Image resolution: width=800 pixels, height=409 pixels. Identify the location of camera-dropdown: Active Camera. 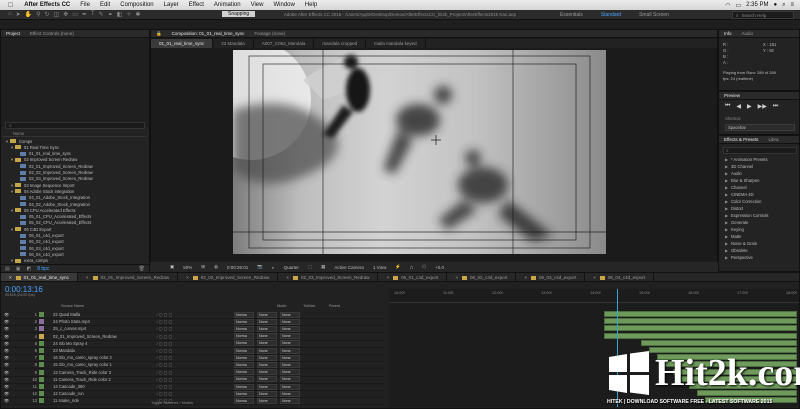
(349, 267).